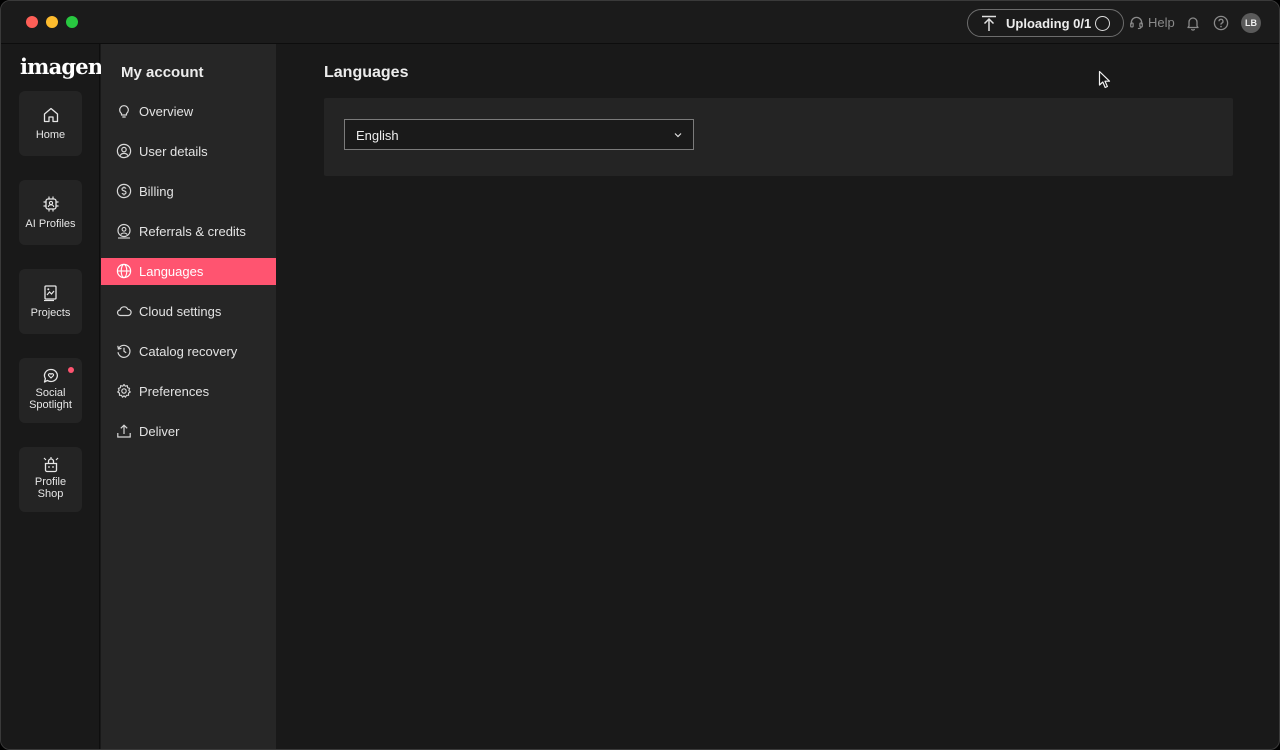 The width and height of the screenshot is (1280, 750). I want to click on rail-social-spotlight-button: Social Spotlight, so click(50, 390).